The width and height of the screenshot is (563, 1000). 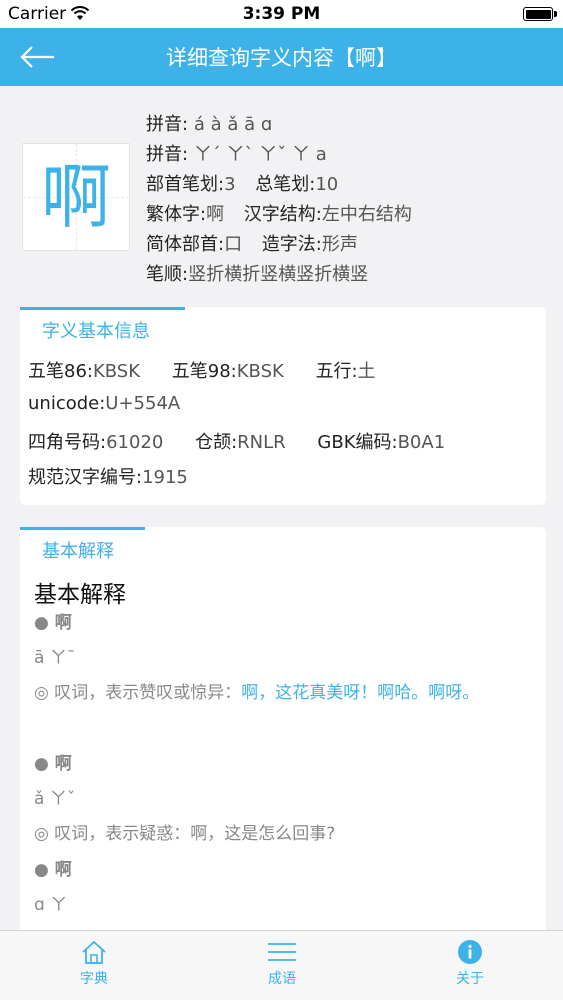 I want to click on wubi-row: 五笔86:KBSK 五笔98:KBSK 五行:土, so click(x=202, y=371).